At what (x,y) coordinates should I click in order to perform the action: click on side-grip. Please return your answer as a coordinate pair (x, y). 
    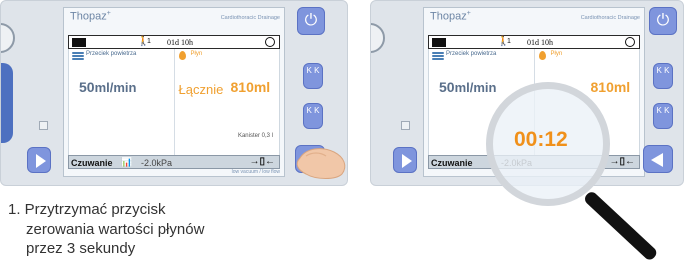
    Looking at the image, I should click on (7, 103).